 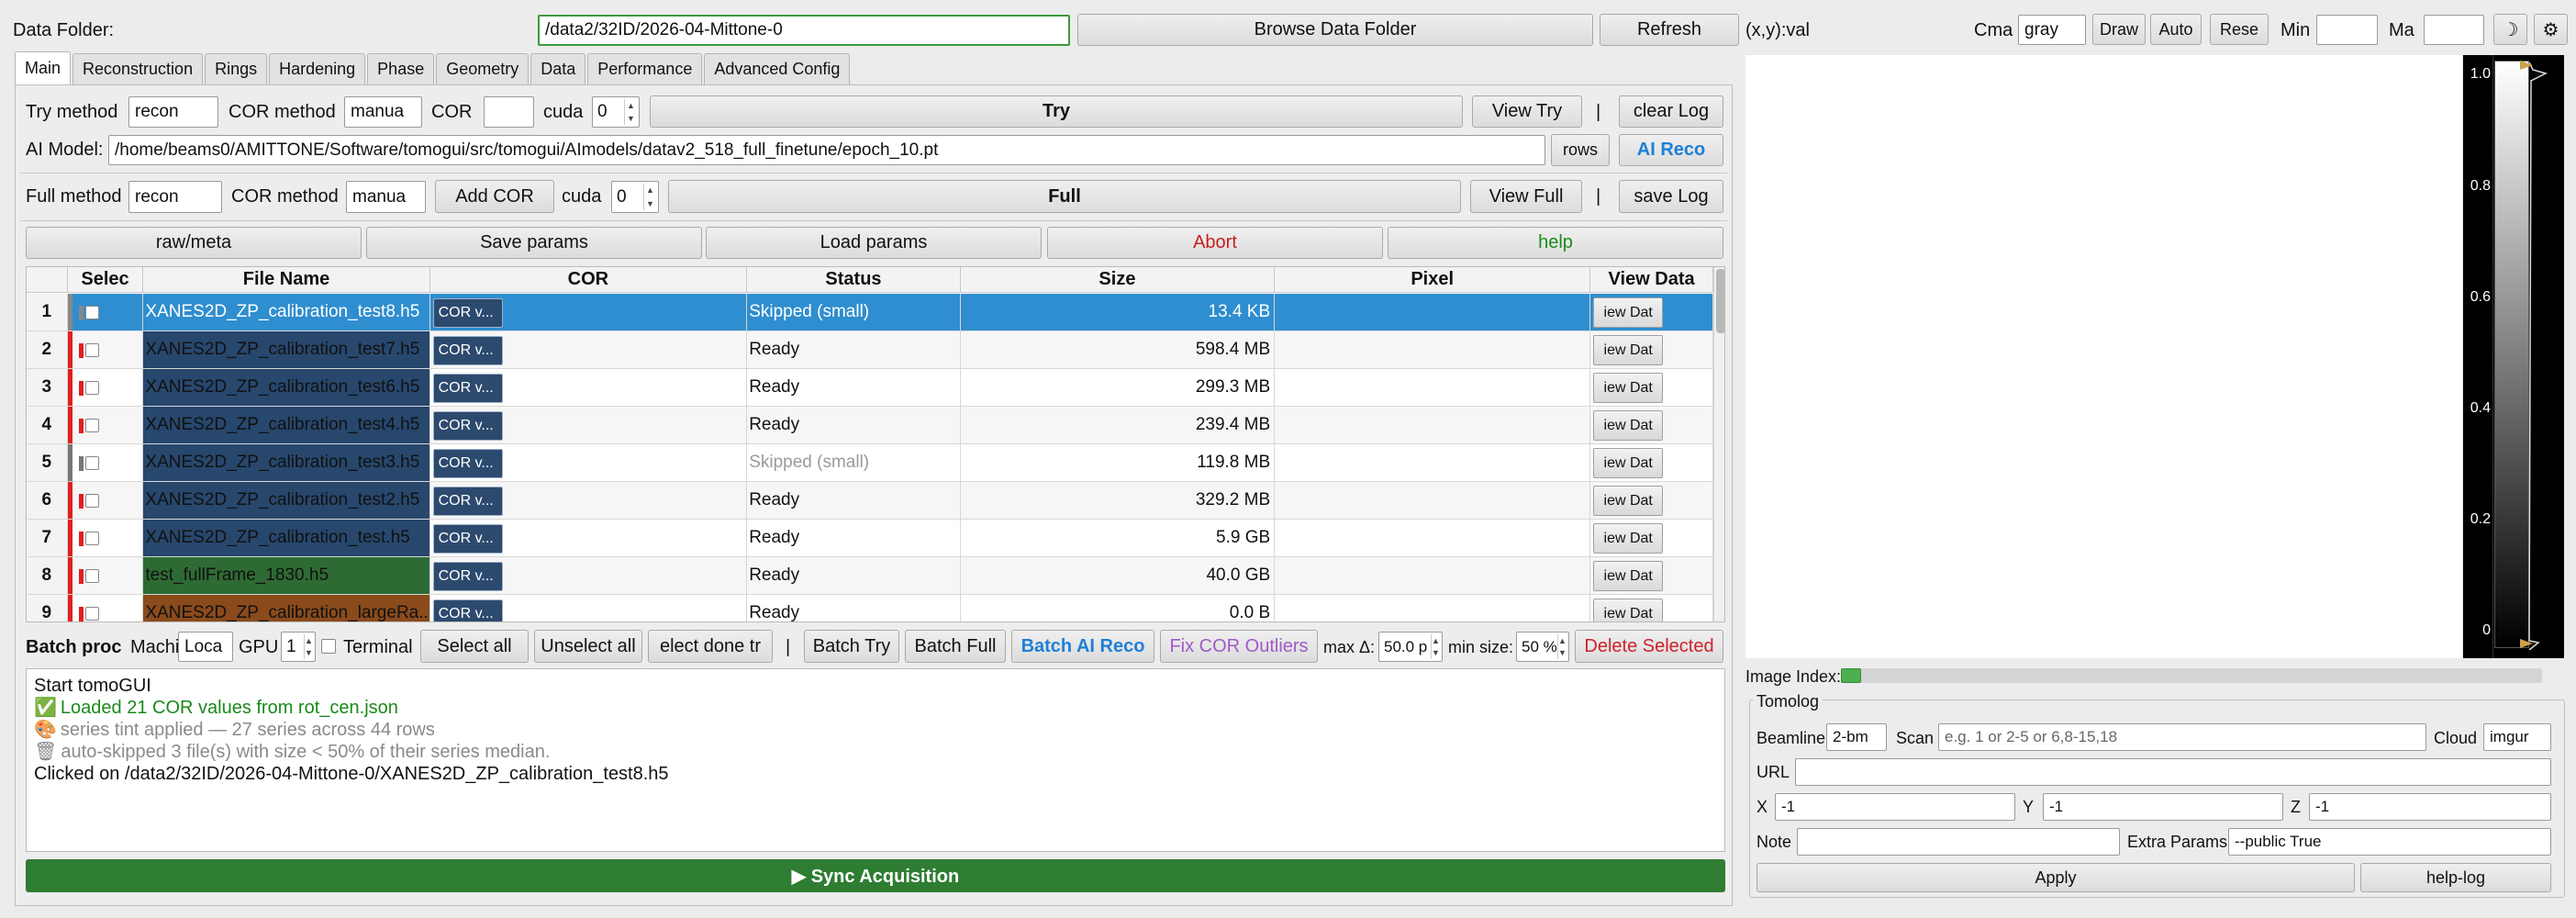 What do you see at coordinates (2454, 30) in the screenshot?
I see `max-input` at bounding box center [2454, 30].